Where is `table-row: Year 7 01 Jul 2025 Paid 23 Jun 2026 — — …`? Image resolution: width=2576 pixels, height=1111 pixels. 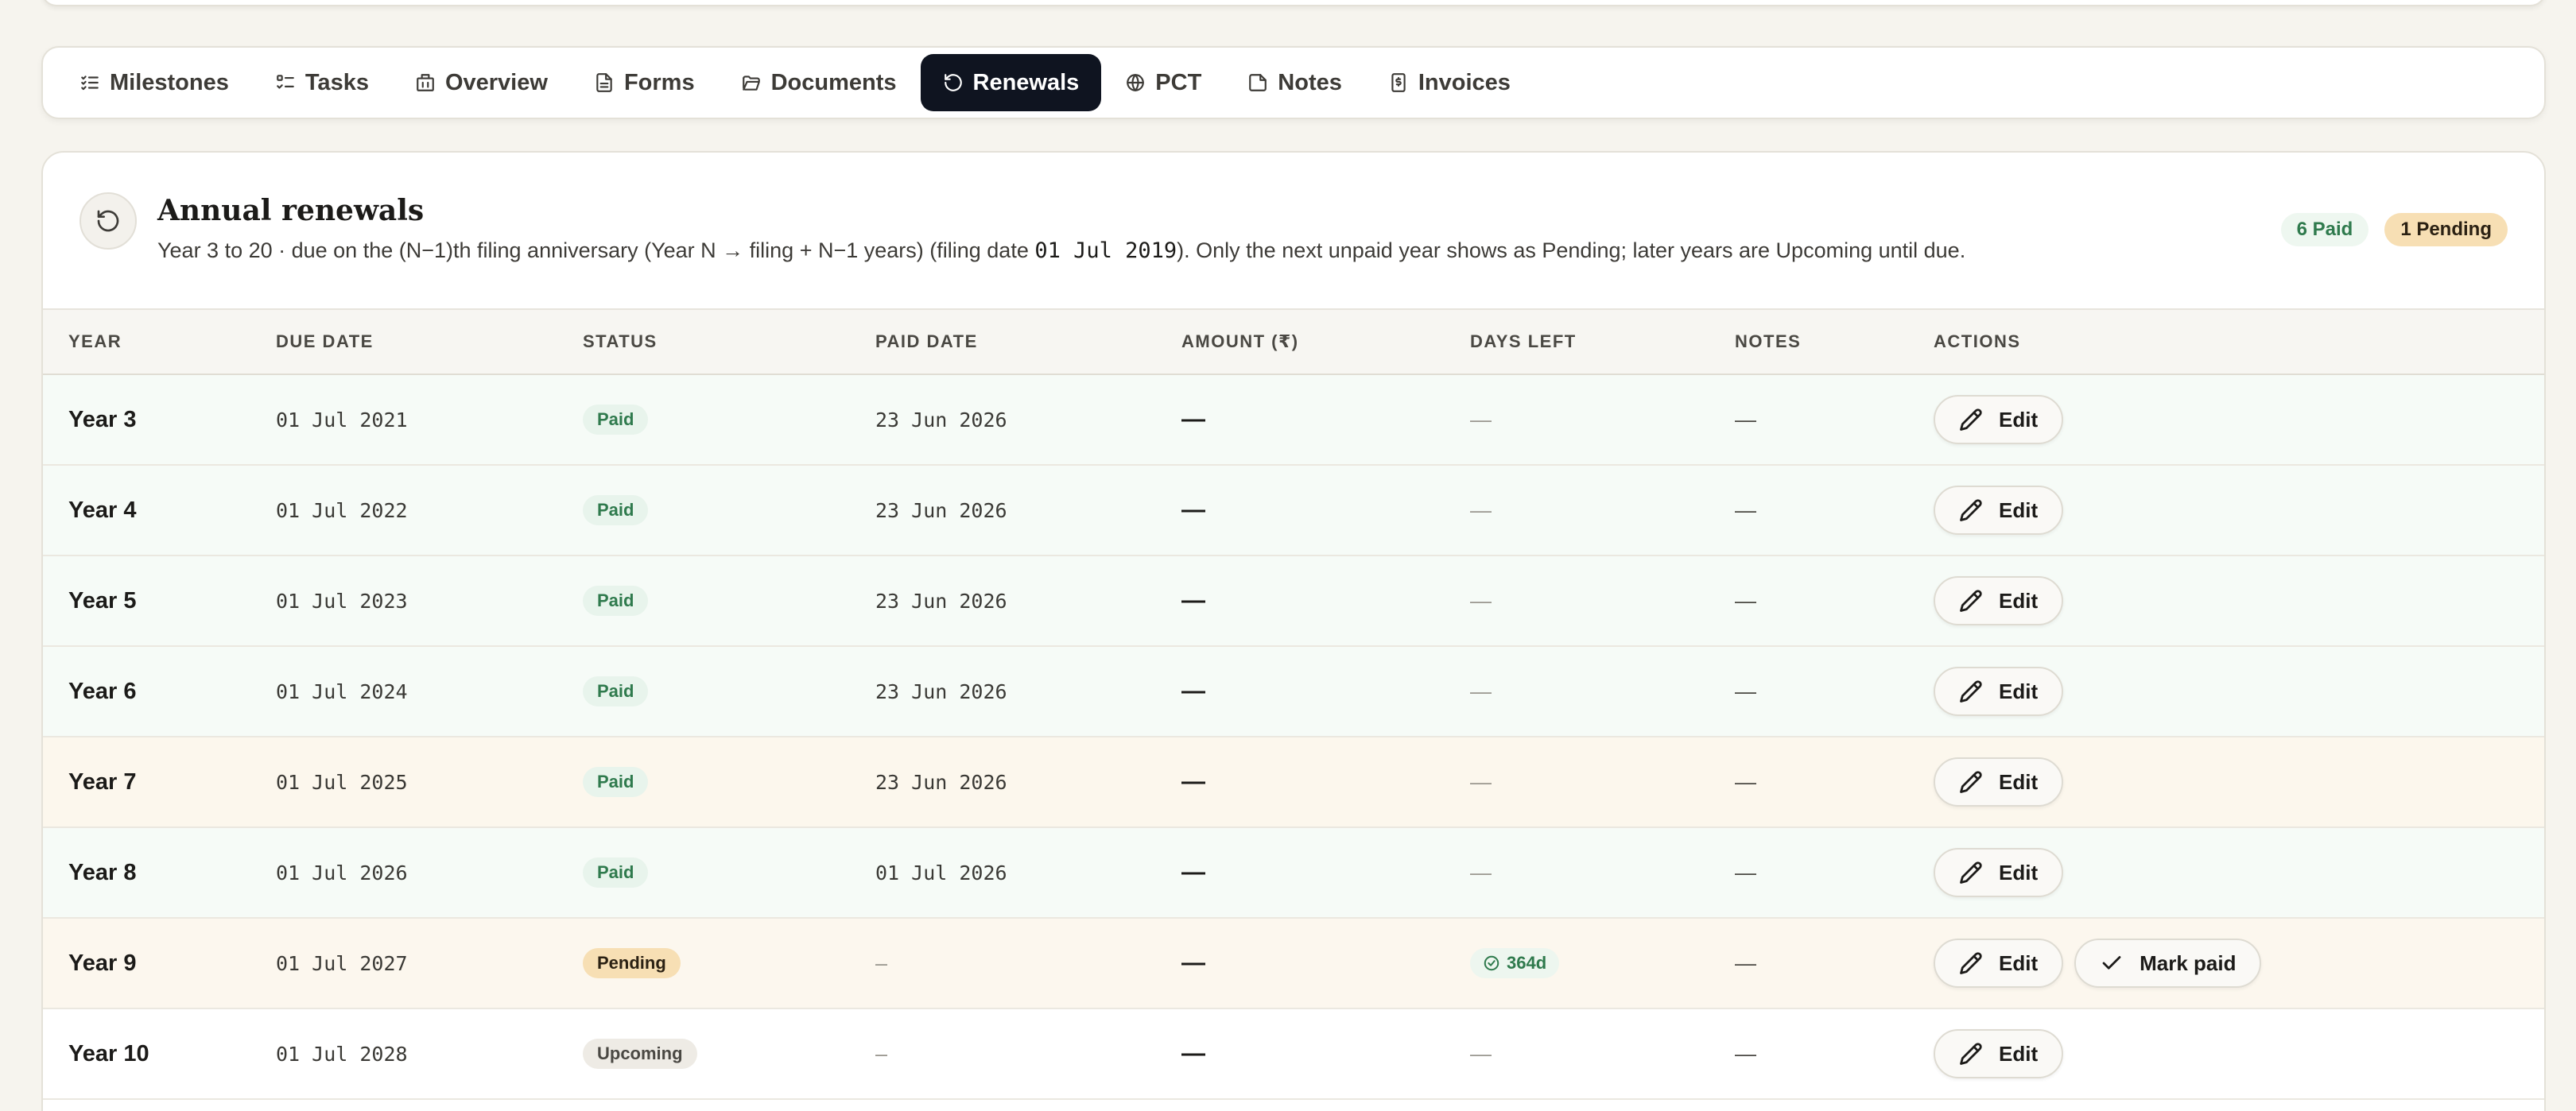 table-row: Year 7 01 Jul 2025 Paid 23 Jun 2026 — — … is located at coordinates (1293, 782).